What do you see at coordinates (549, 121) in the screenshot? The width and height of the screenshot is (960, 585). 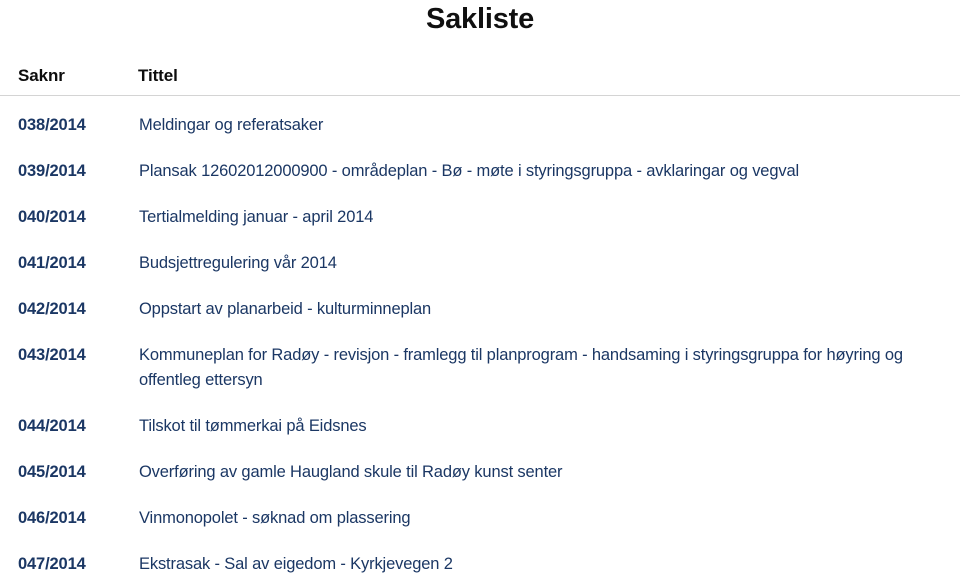 I see `cell-tittel: Meldingar og referatsaker` at bounding box center [549, 121].